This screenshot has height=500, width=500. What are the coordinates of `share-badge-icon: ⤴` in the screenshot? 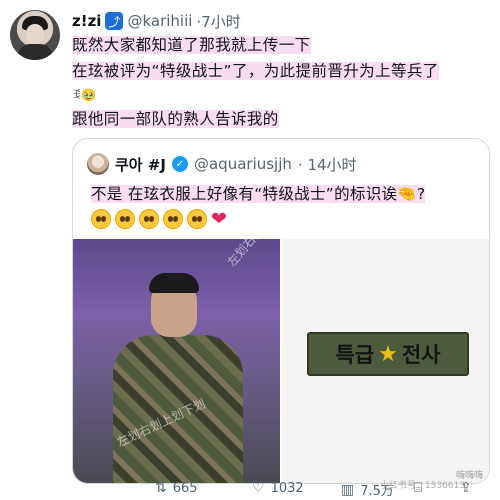 It's located at (114, 21).